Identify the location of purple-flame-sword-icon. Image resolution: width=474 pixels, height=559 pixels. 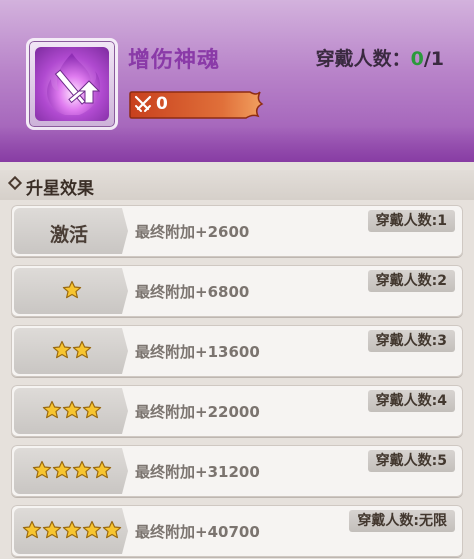
(72, 84).